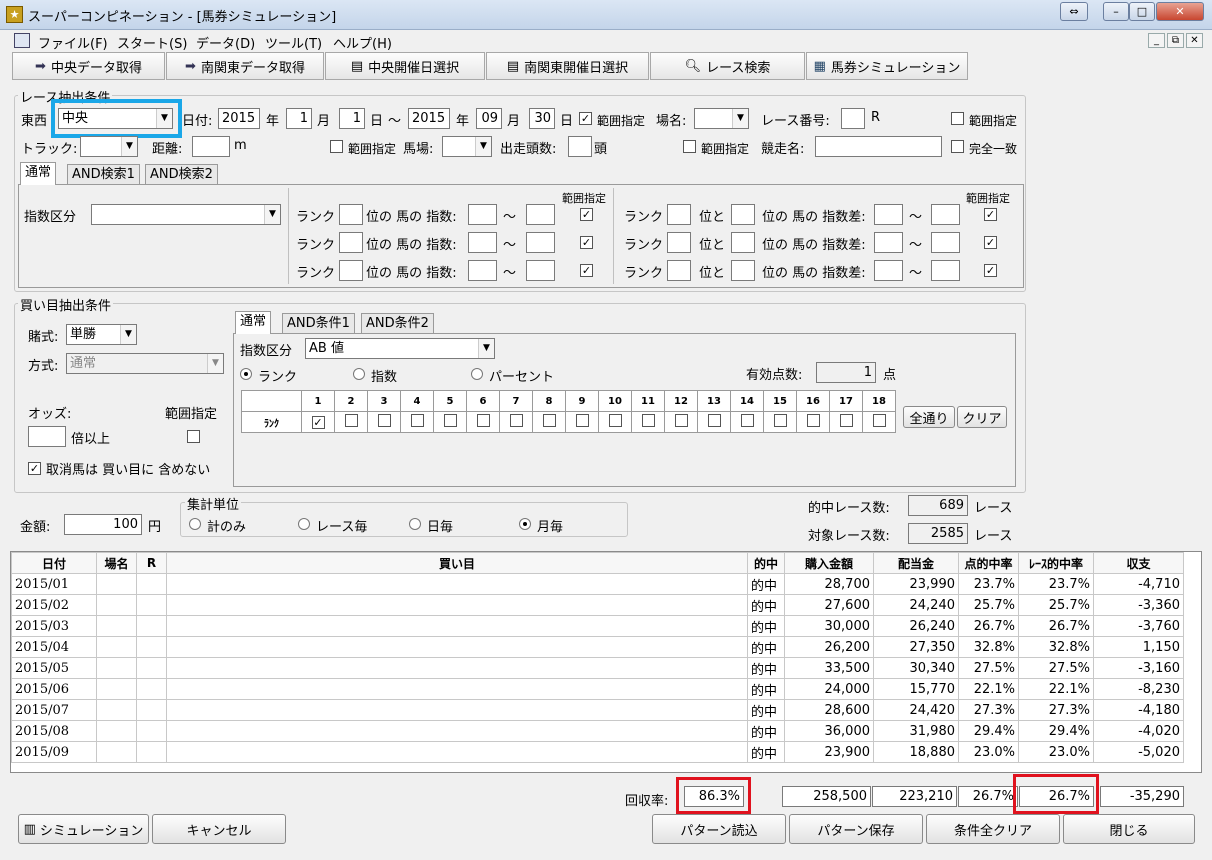 The height and width of the screenshot is (860, 1212). I want to click on radio-per-race, so click(304, 524).